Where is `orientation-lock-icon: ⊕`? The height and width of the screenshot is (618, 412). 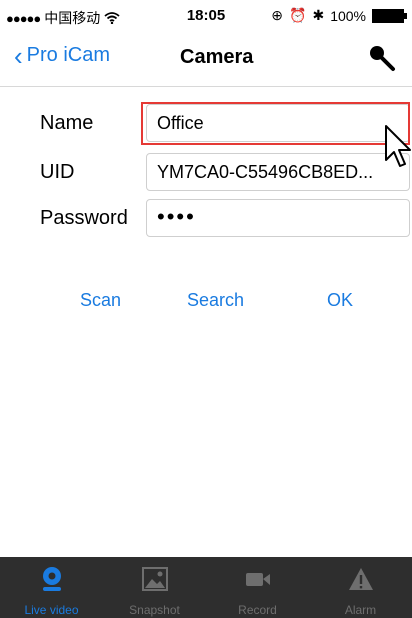 orientation-lock-icon: ⊕ is located at coordinates (277, 15).